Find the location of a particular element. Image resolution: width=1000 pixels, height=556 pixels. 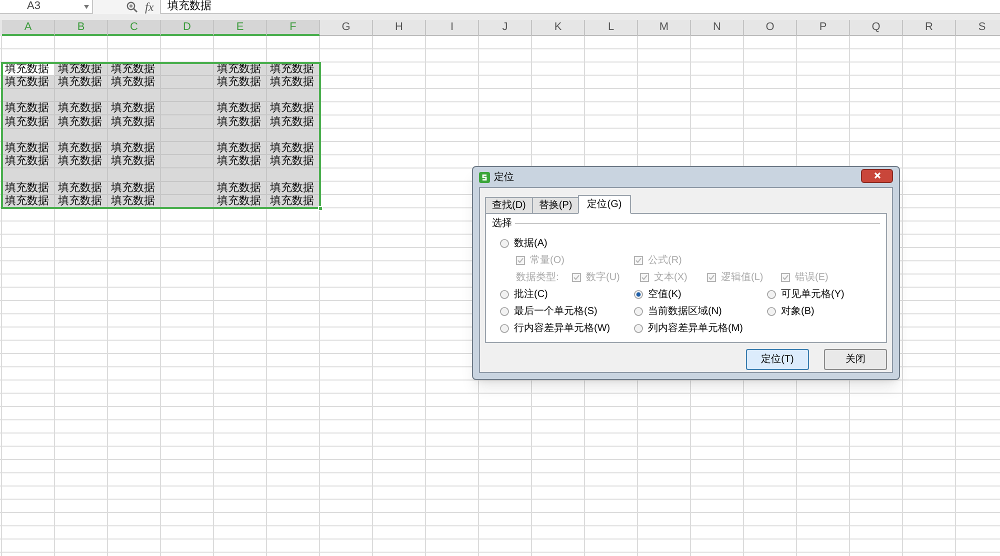

tab: 定位(G) is located at coordinates (604, 204).